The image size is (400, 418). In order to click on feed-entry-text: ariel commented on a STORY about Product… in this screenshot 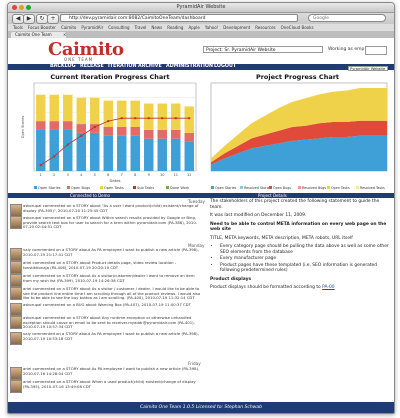, I will do `click(113, 265)`.